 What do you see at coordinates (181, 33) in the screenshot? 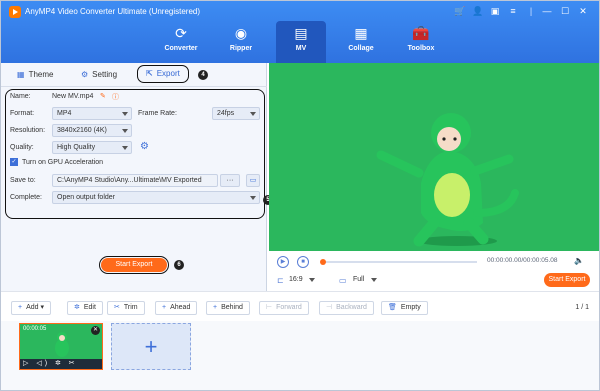
I see `converter-icon: ⟳` at bounding box center [181, 33].